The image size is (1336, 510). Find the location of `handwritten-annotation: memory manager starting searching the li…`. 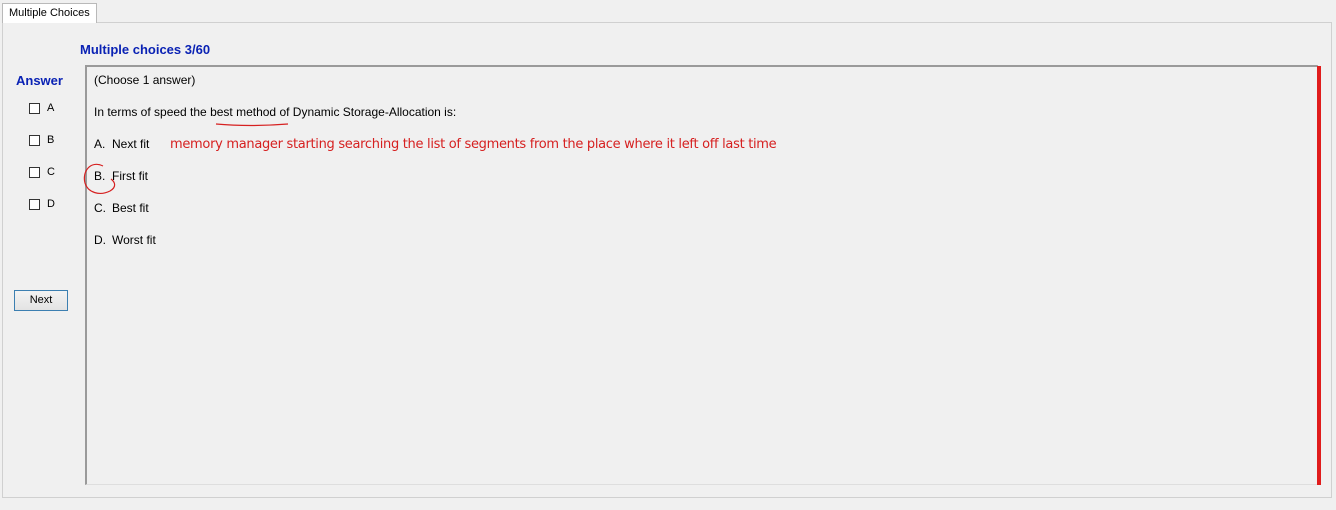

handwritten-annotation: memory manager starting searching the li… is located at coordinates (473, 144).